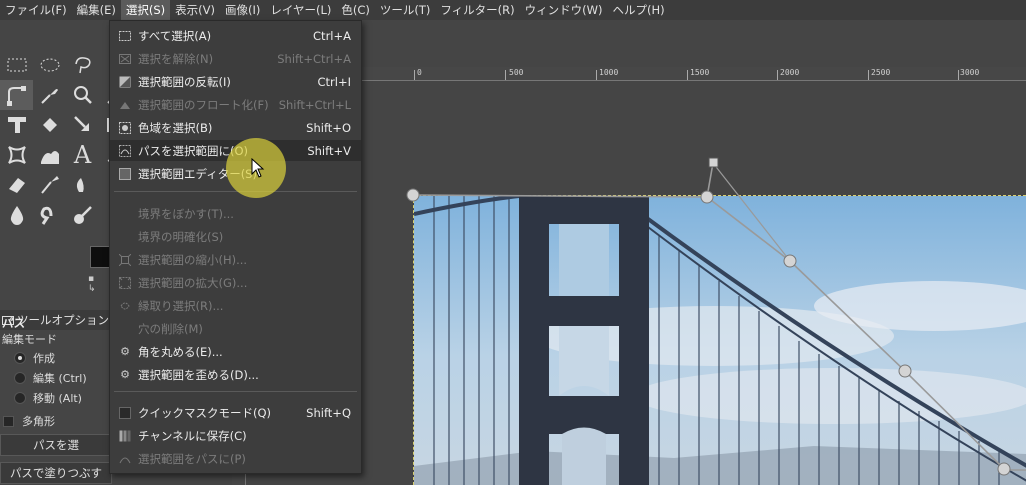 The width and height of the screenshot is (1026, 485). Describe the element at coordinates (235, 236) in the screenshot. I see `menu-sharpen: 境界の明確化(S)` at that location.